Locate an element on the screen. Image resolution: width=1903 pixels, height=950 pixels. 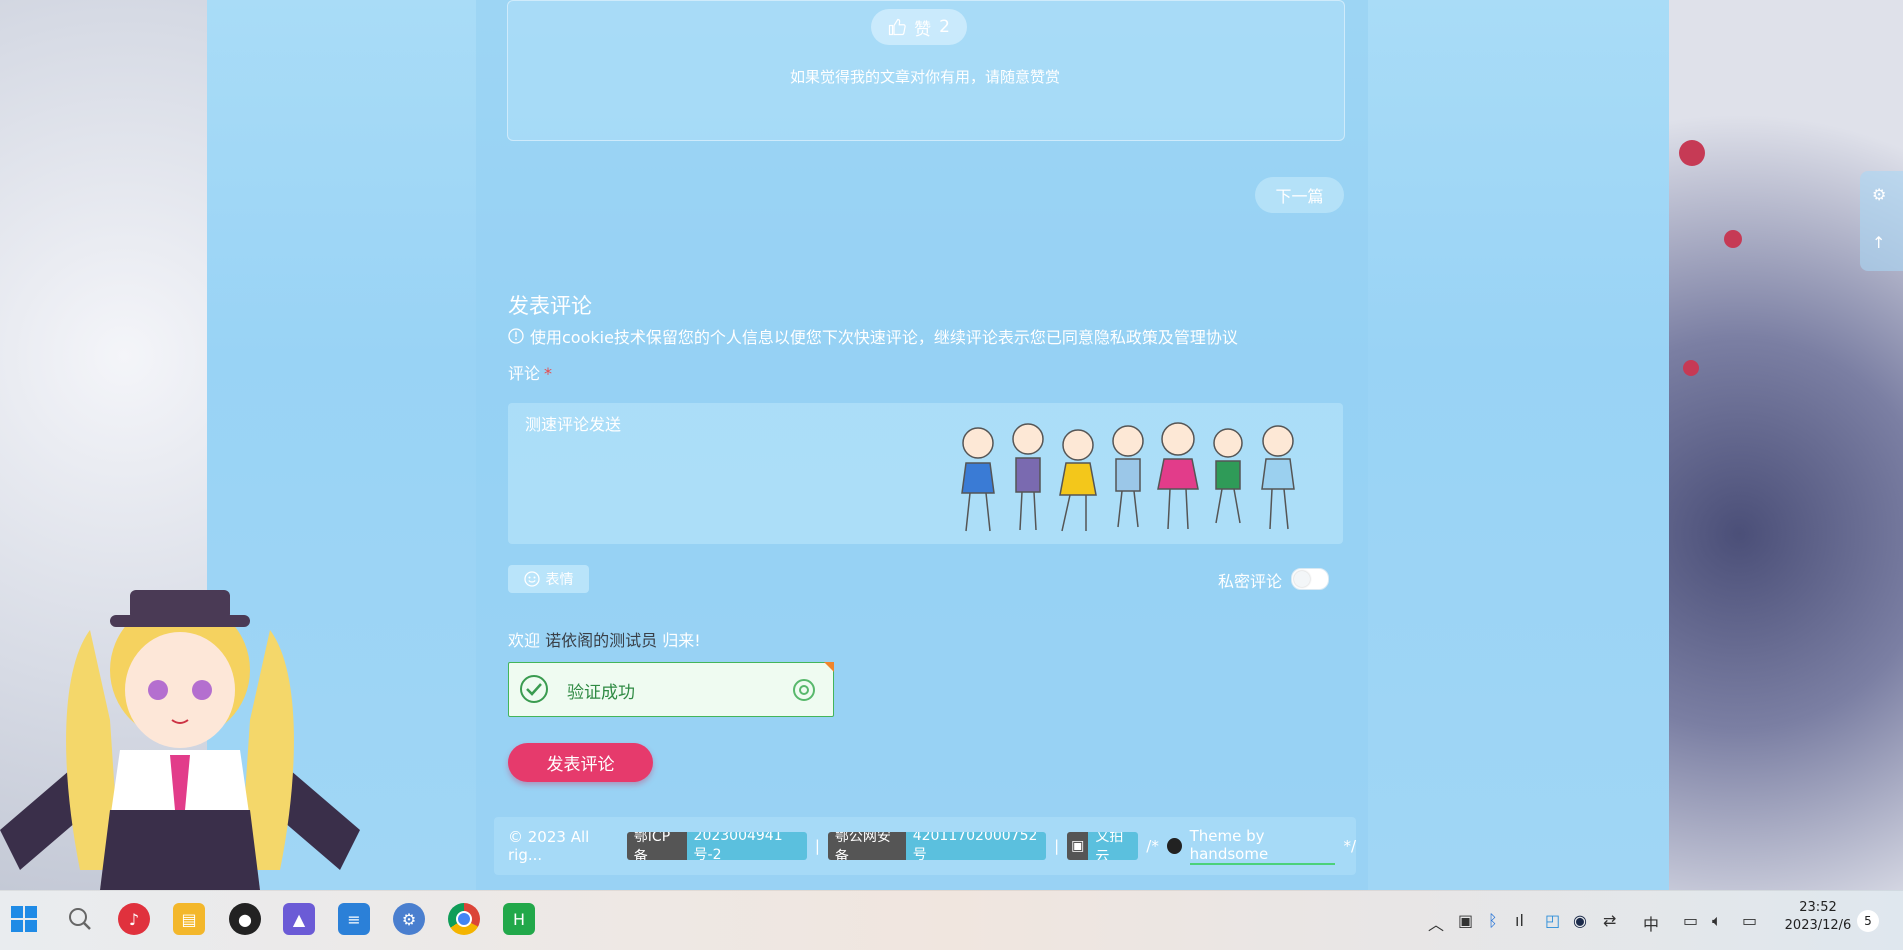
cdn-badge: ▣ 又拍云 is located at coordinates (1103, 846).